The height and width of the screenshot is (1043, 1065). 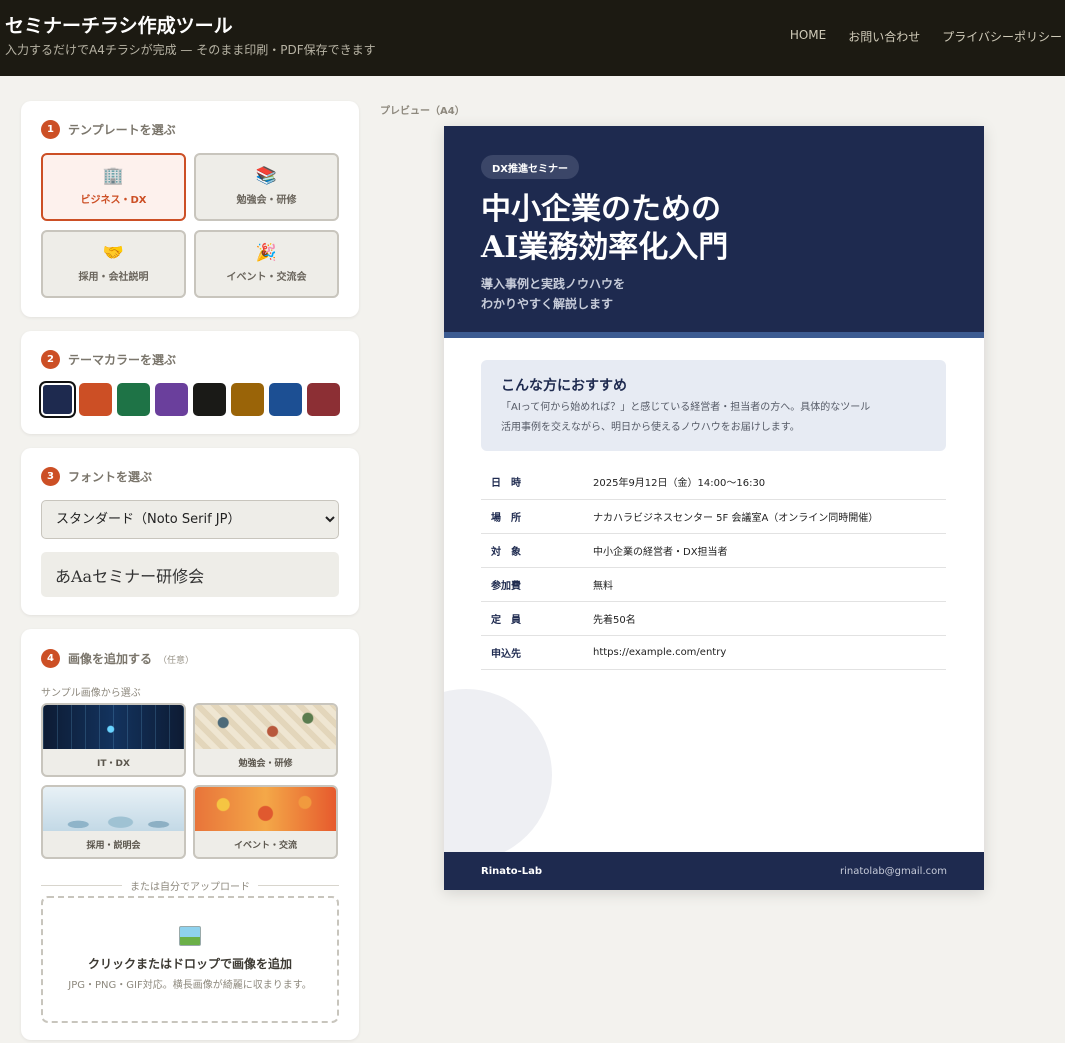 I want to click on step-label: テーマカラーを選ぶ, so click(x=122, y=360).